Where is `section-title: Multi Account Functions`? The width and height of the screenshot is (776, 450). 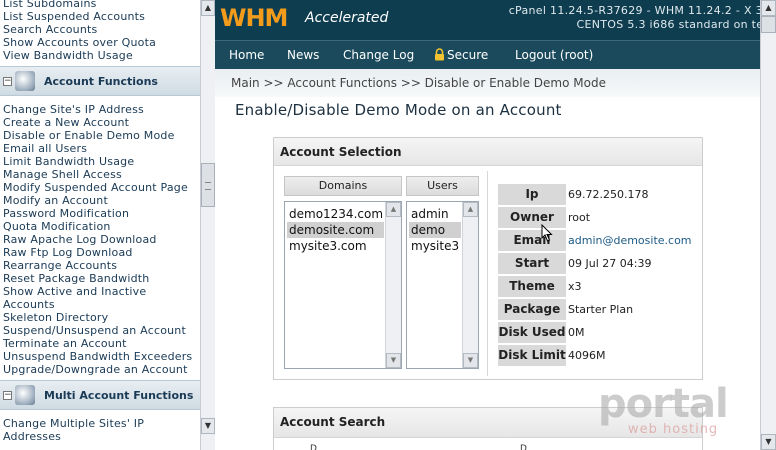
section-title: Multi Account Functions is located at coordinates (119, 395).